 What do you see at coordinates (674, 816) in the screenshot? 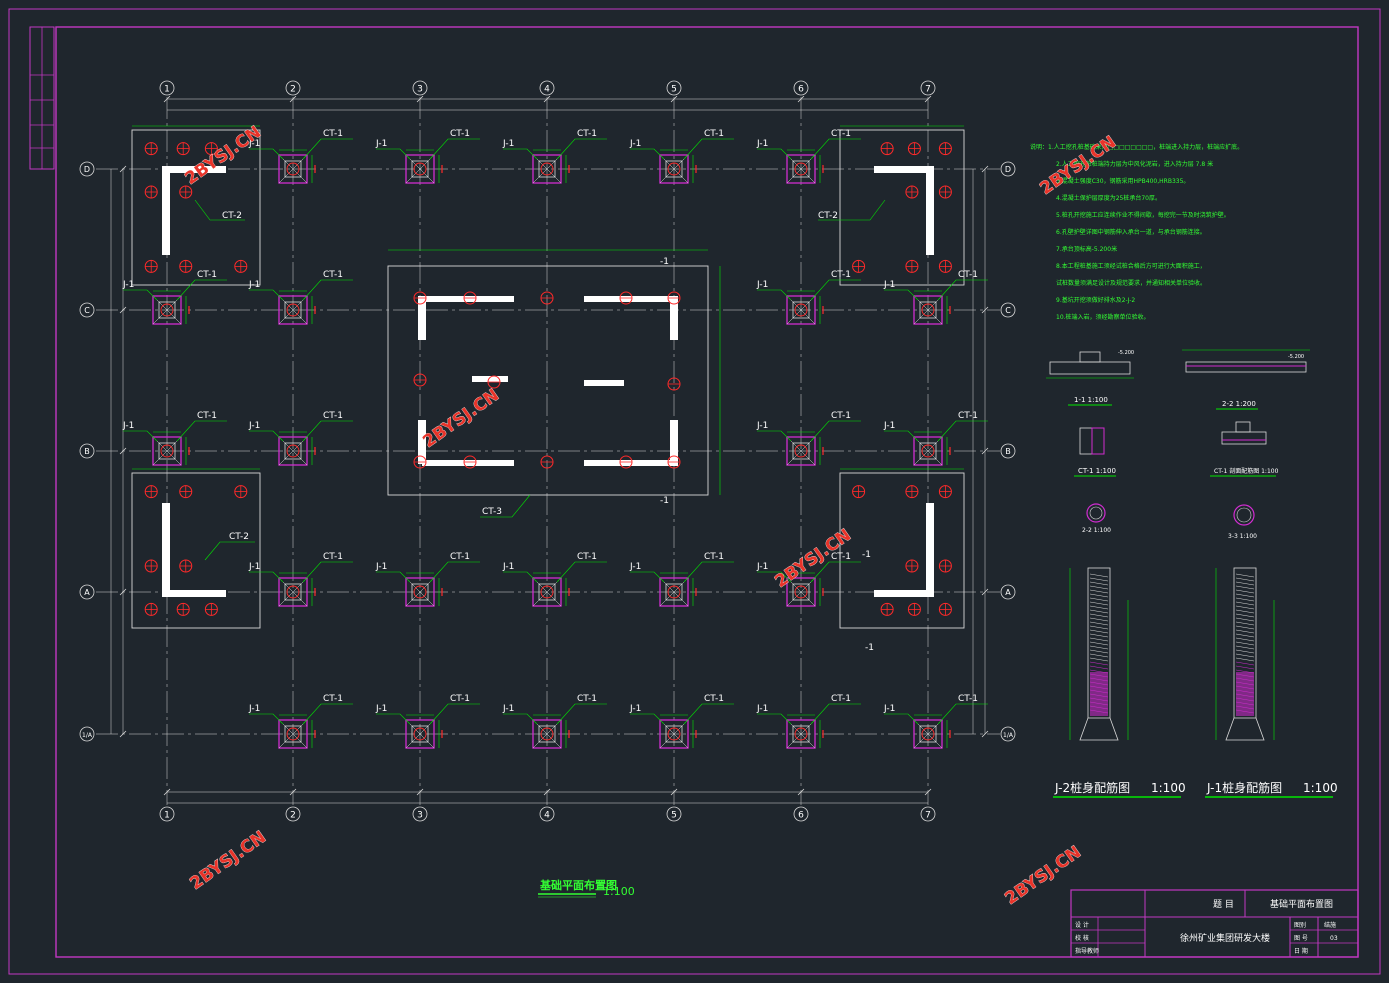
I see `grid-col-label: 5` at bounding box center [674, 816].